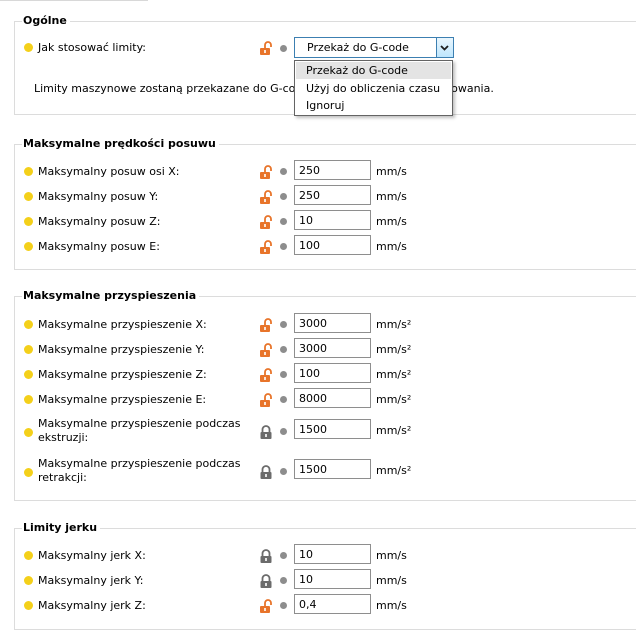 This screenshot has width=636, height=630. Describe the element at coordinates (332, 604) in the screenshot. I see `max-jerk-z-field: 0,4` at that location.